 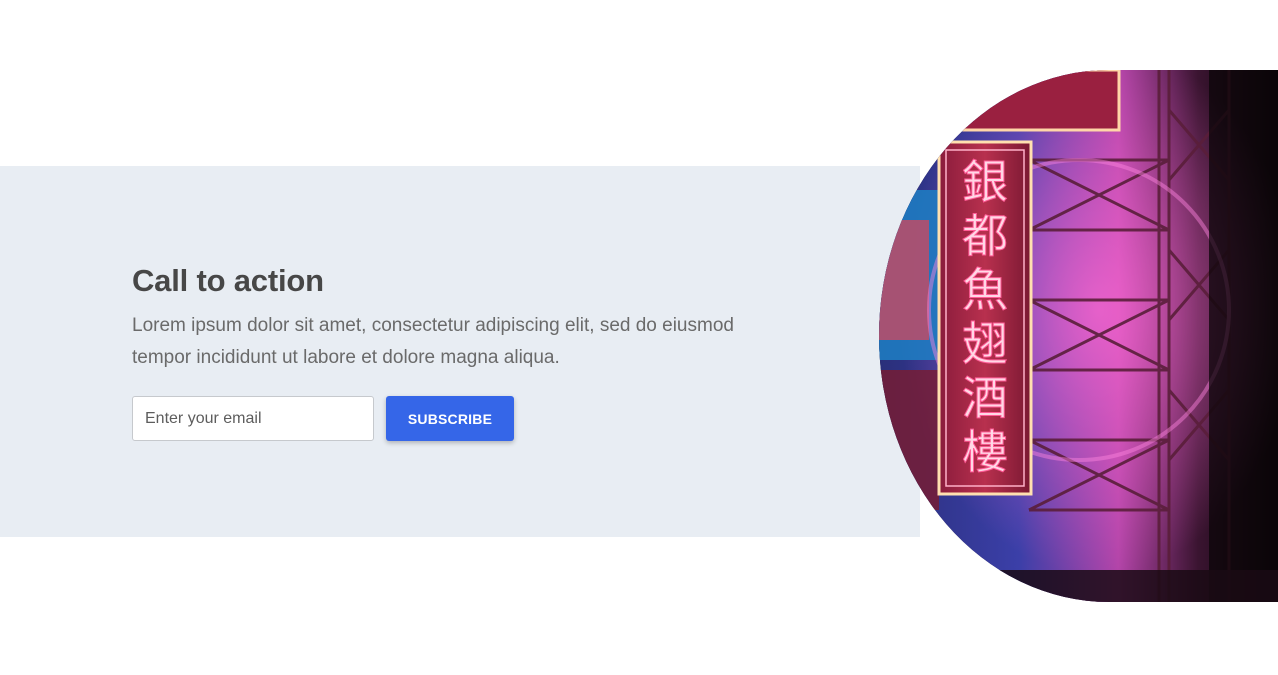 I want to click on sign-character: 翅, so click(x=985, y=344).